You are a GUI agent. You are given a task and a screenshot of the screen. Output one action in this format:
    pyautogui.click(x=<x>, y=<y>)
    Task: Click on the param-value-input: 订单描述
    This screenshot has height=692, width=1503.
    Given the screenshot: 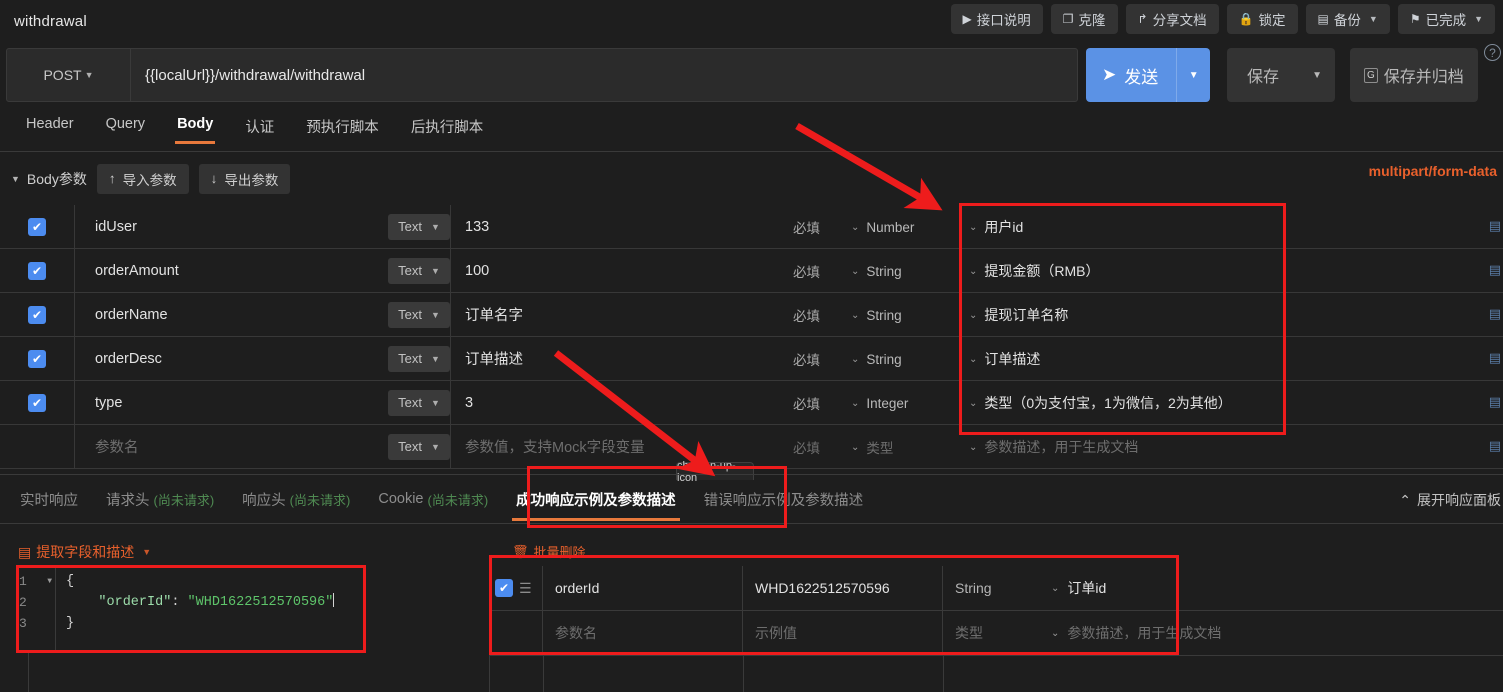 What is the action you would take?
    pyautogui.click(x=494, y=358)
    